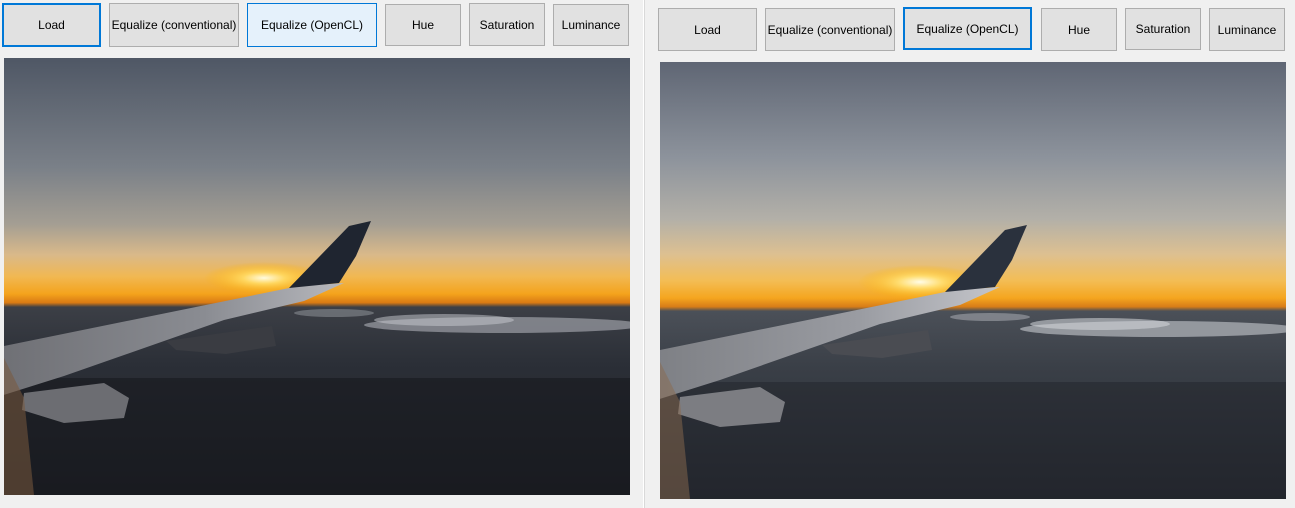 Image resolution: width=1295 pixels, height=508 pixels. I want to click on left-load-label: Load, so click(51, 25).